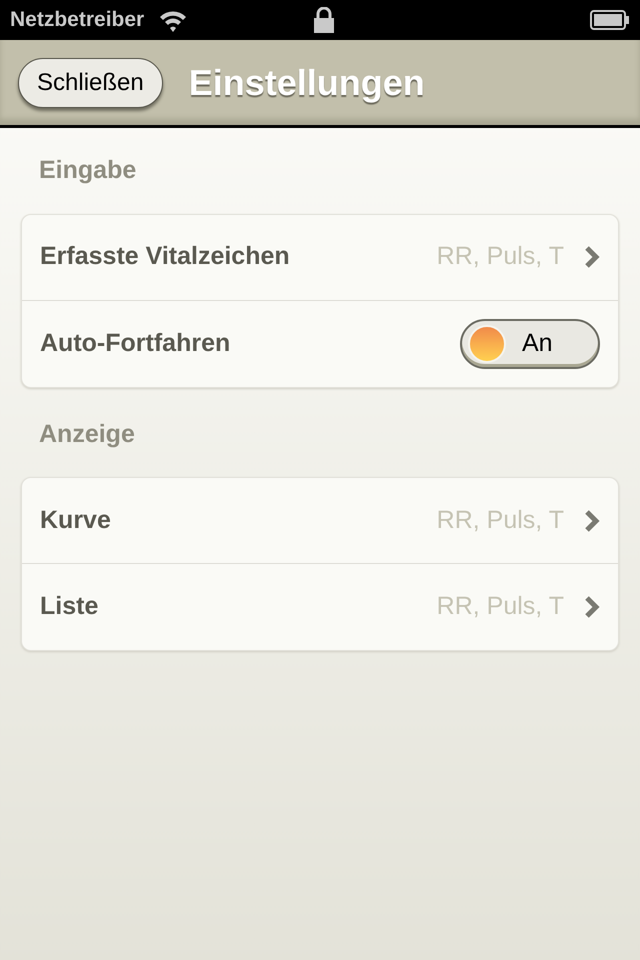 This screenshot has width=640, height=960. What do you see at coordinates (90, 83) in the screenshot?
I see `close-button: Schließen` at bounding box center [90, 83].